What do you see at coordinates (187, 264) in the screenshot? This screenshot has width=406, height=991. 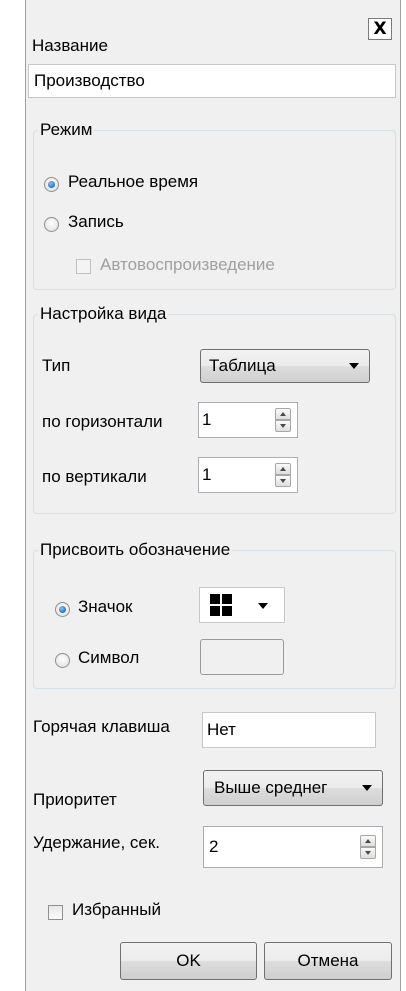 I see `autoplay-label: Автовоспроизведение` at bounding box center [187, 264].